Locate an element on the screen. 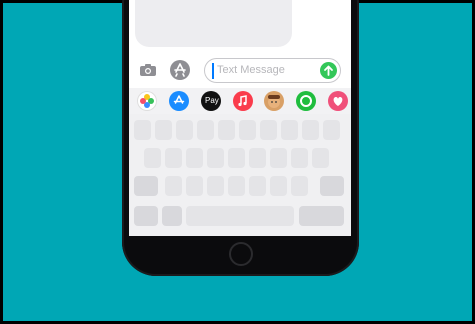  numbers-key is located at coordinates (146, 216).